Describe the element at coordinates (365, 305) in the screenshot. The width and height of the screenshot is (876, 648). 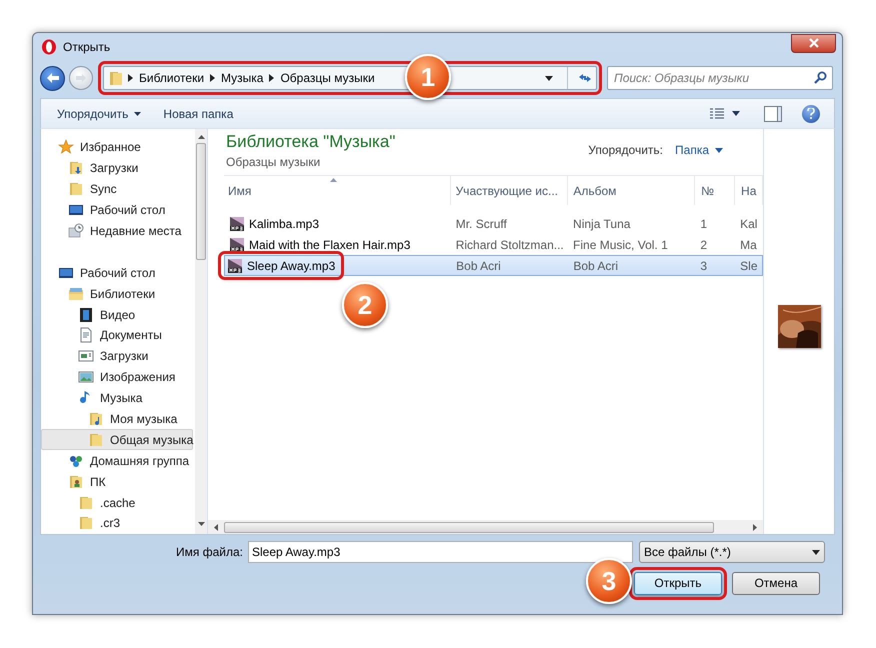
I see `callout-number: 2` at that location.